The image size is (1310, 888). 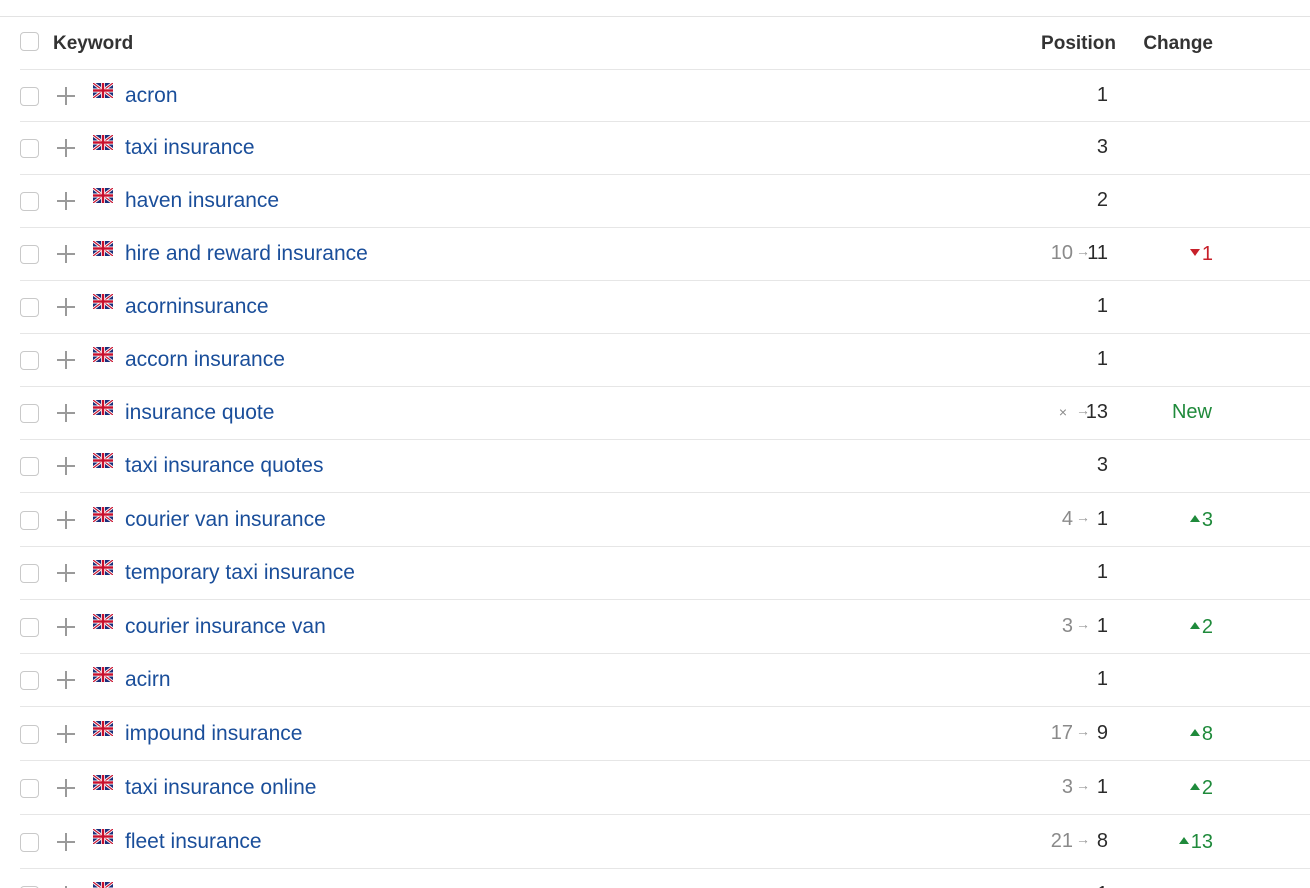 I want to click on position-change: 3, so click(x=1201, y=520).